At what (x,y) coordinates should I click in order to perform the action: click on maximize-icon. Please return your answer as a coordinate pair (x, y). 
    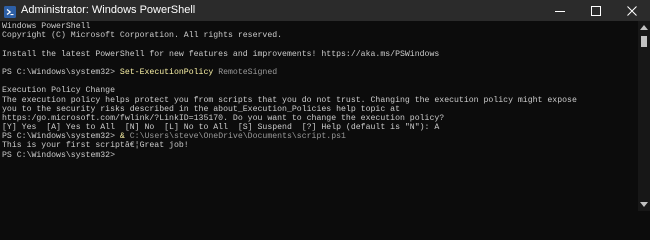
    Looking at the image, I should click on (596, 10).